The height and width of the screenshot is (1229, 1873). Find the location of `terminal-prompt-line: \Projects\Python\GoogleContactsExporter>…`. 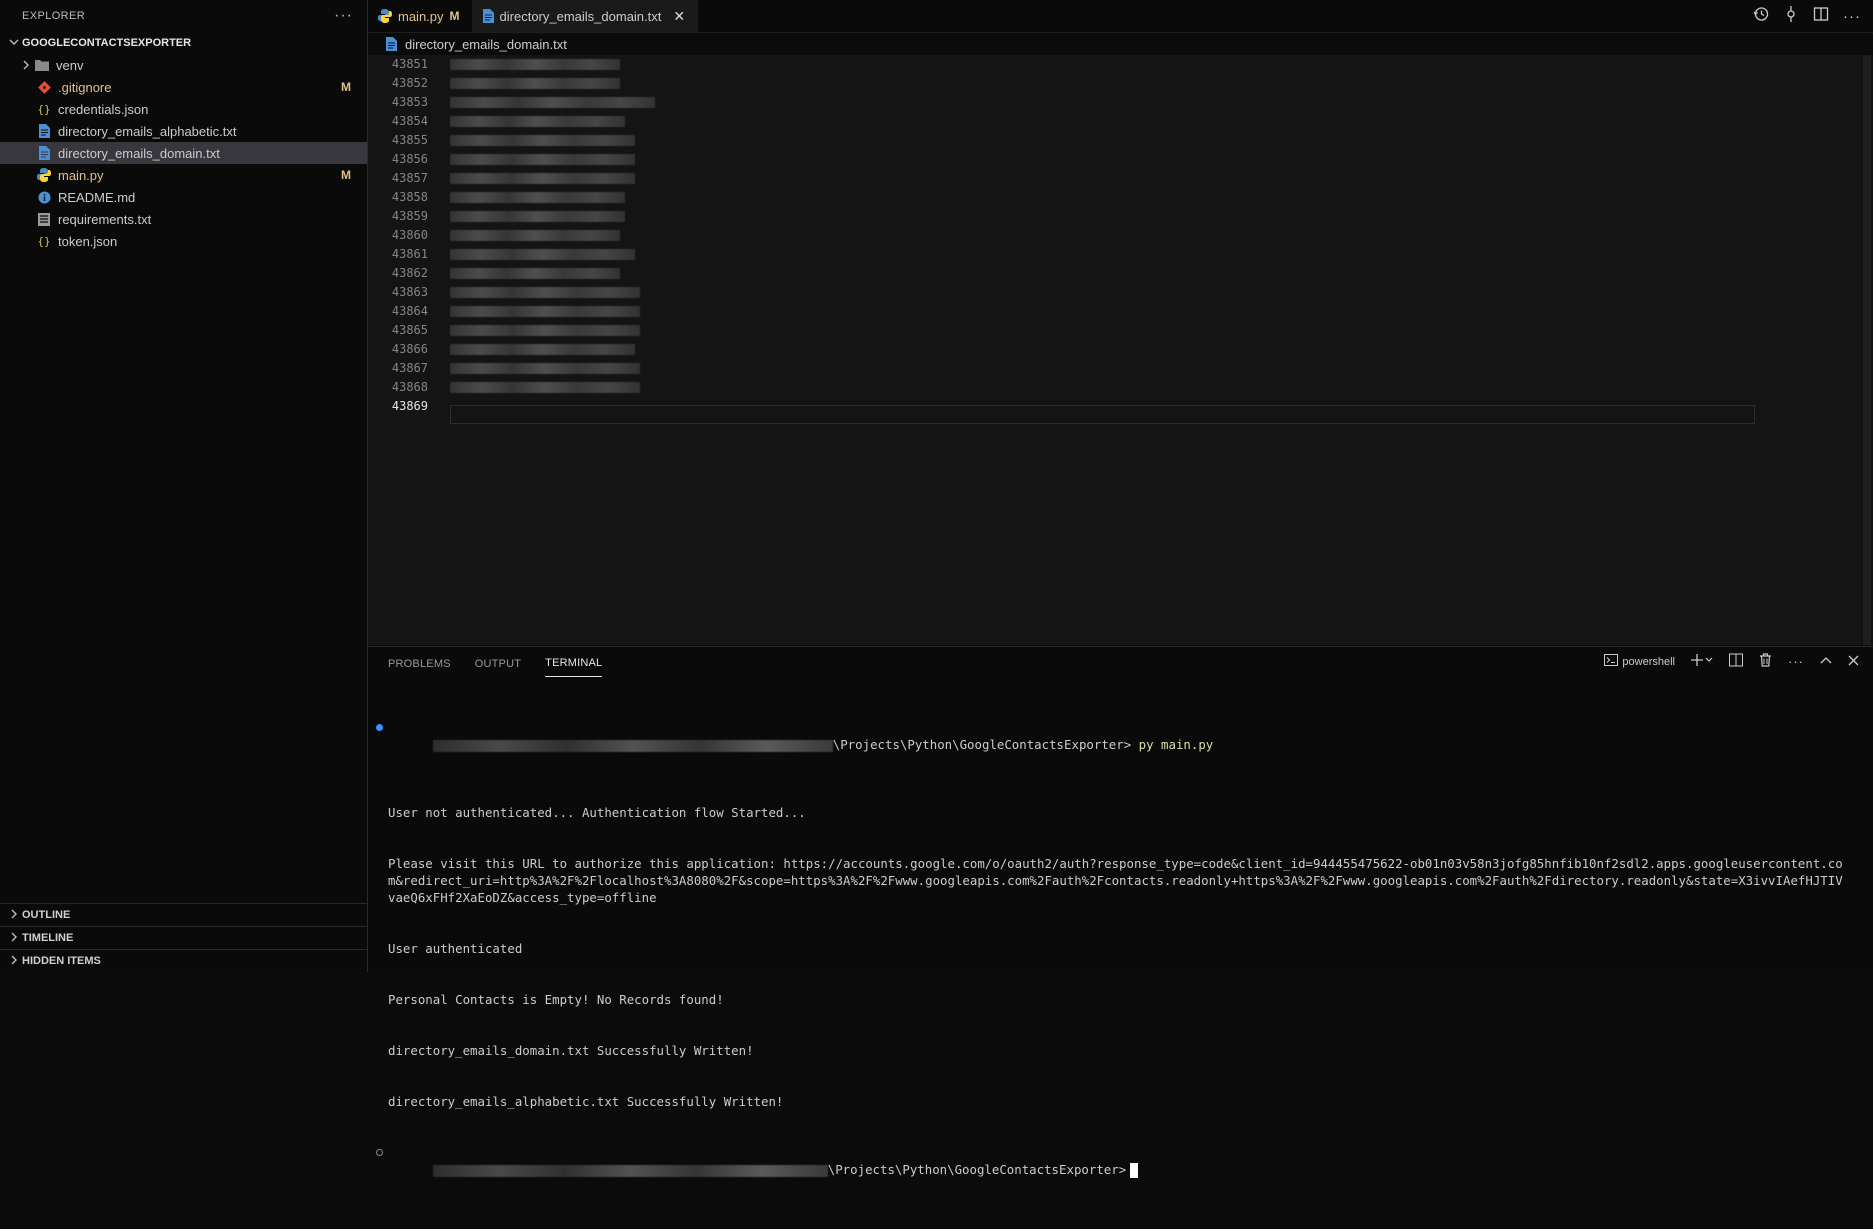

terminal-prompt-line: \Projects\Python\GoogleContactsExporter>… is located at coordinates (1112, 744).